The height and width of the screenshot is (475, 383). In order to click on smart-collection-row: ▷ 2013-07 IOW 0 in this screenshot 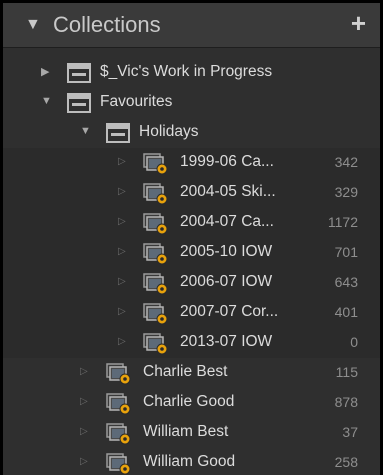, I will do `click(191, 343)`.